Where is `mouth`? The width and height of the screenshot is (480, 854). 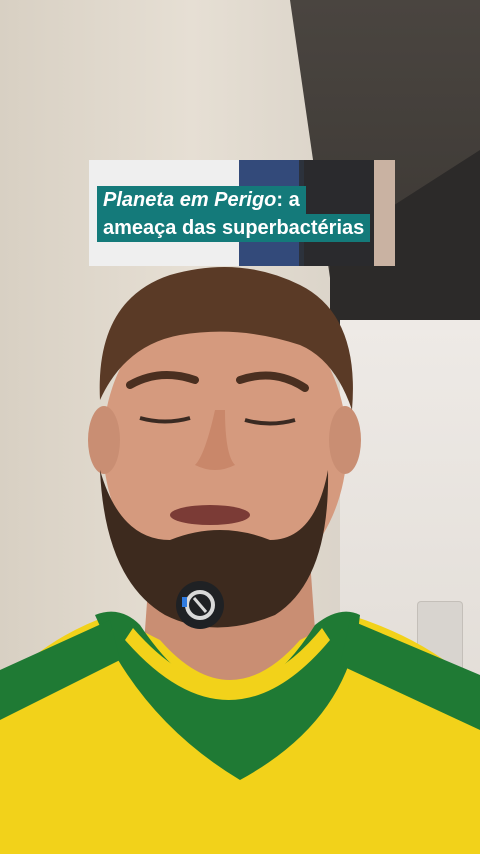
mouth is located at coordinates (210, 515).